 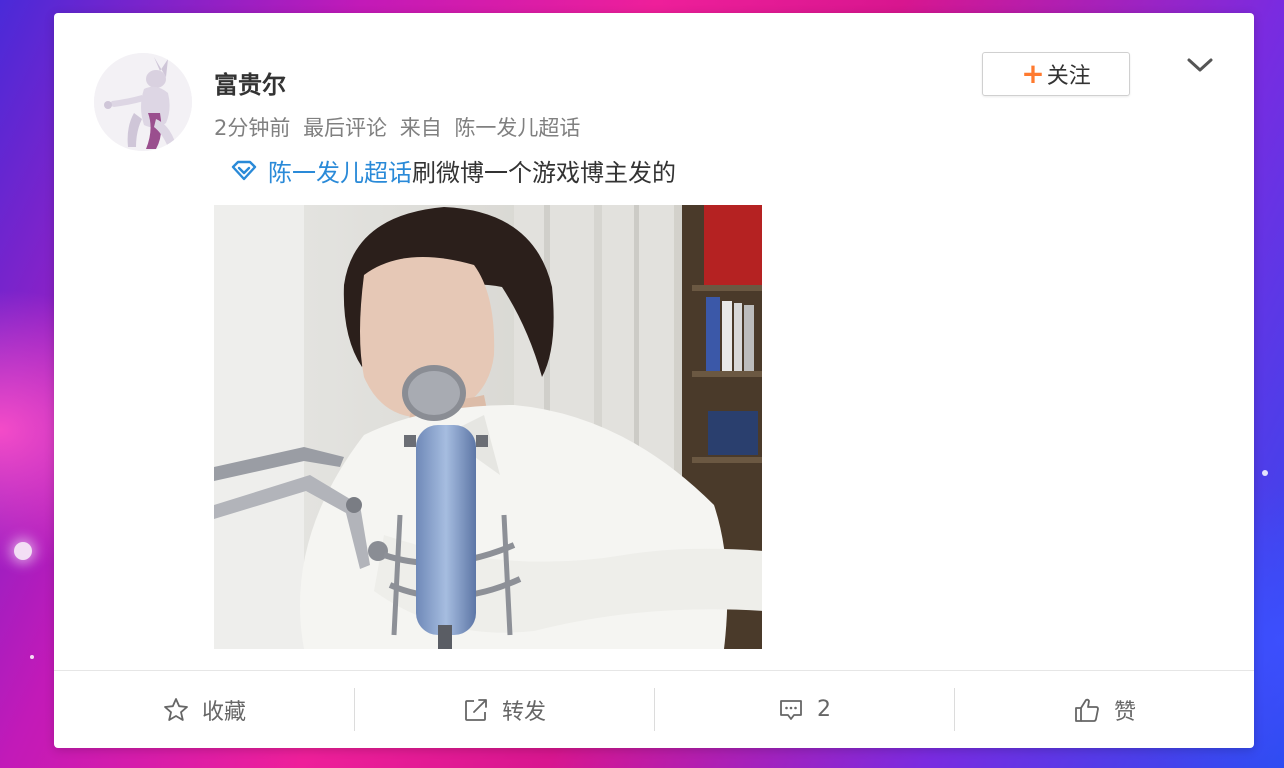 What do you see at coordinates (345, 128) in the screenshot?
I see `last-comment-label: 最后评论` at bounding box center [345, 128].